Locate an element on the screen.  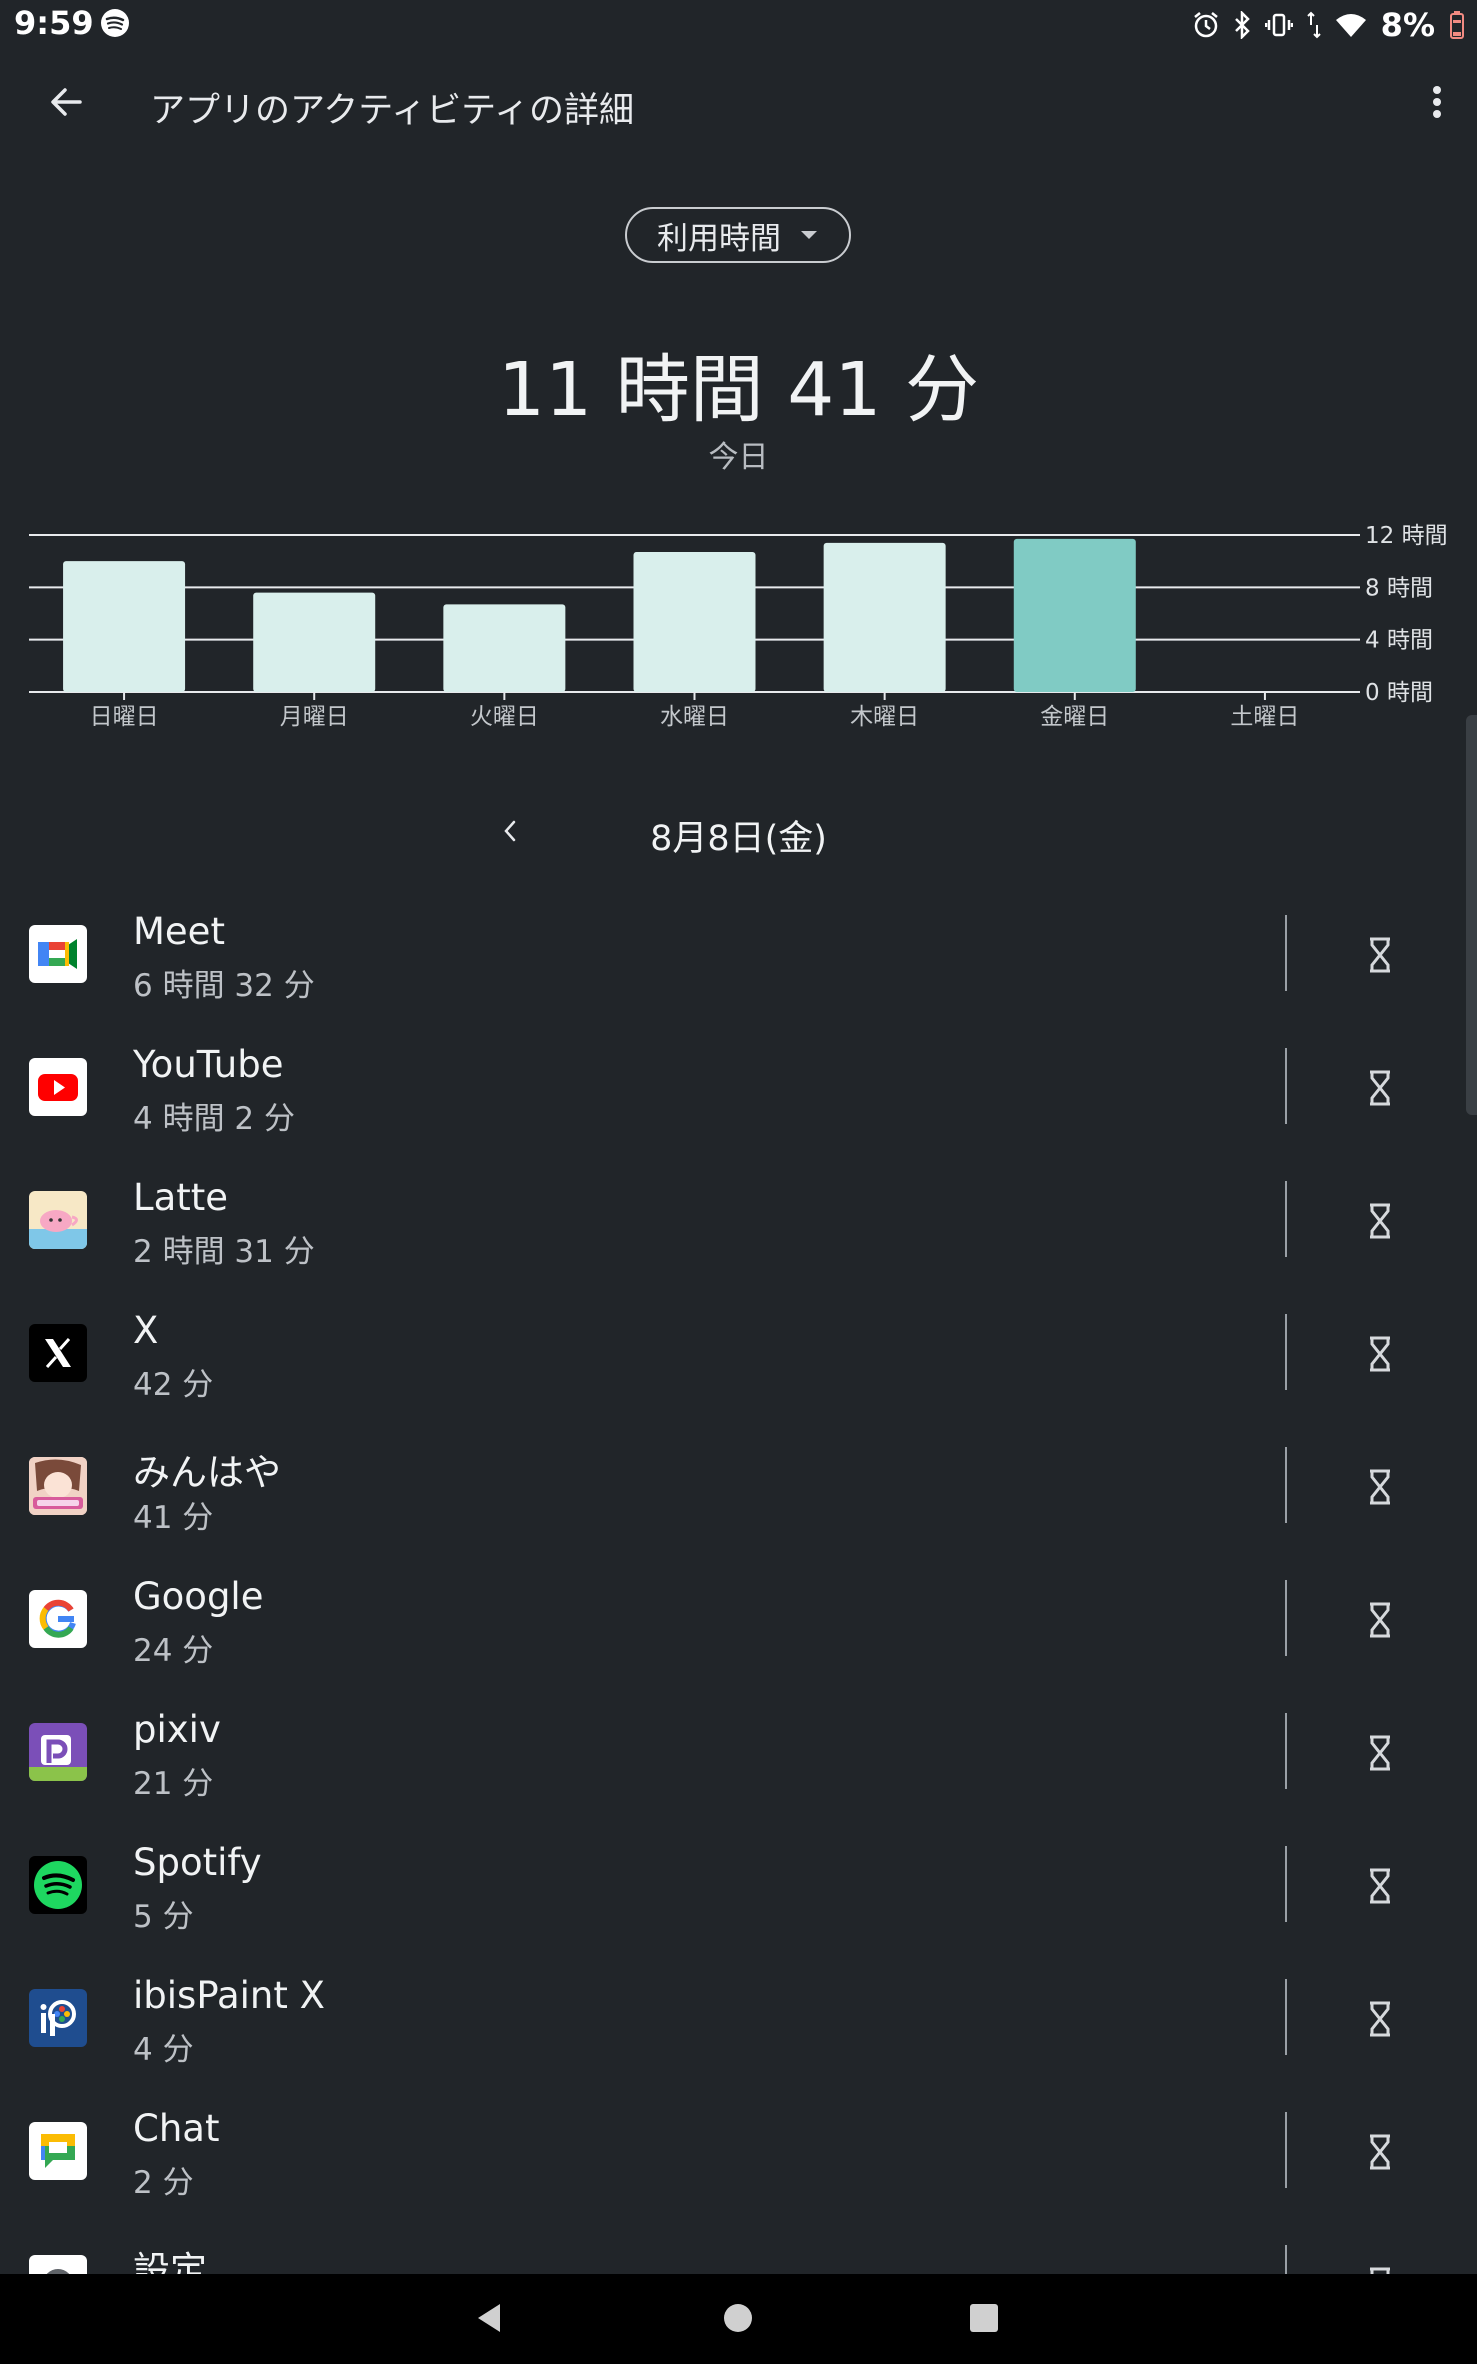
period-label: 今日 is located at coordinates (738, 457).